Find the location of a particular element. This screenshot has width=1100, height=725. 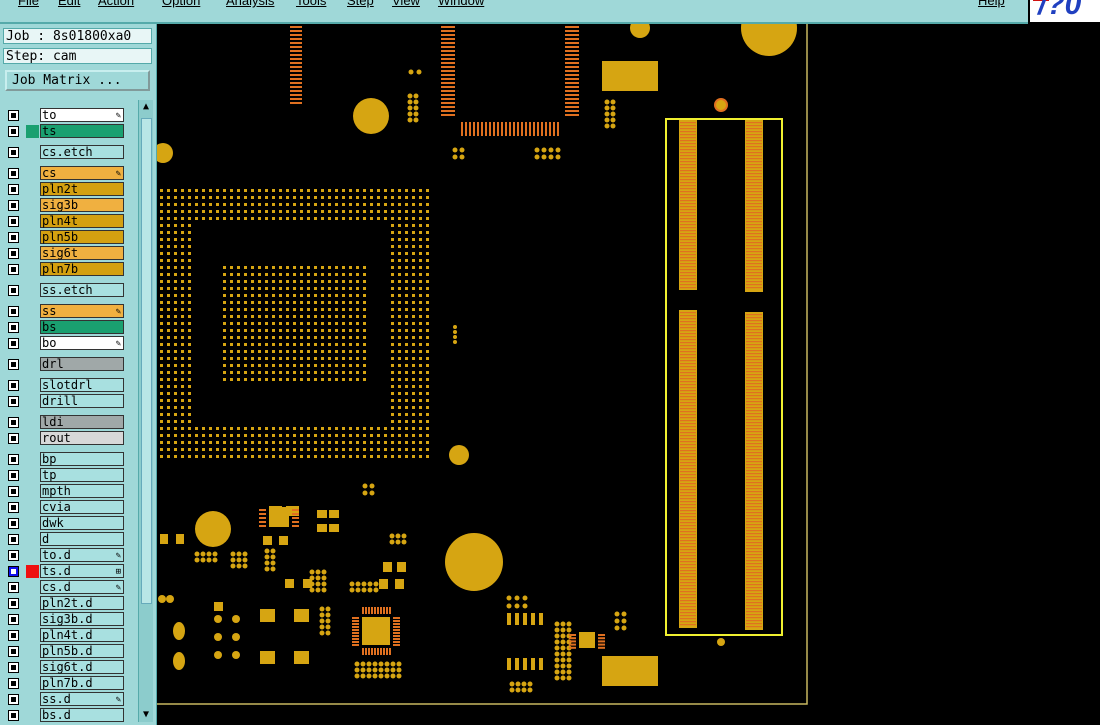

layer-name: slotdrl is located at coordinates (82, 385).